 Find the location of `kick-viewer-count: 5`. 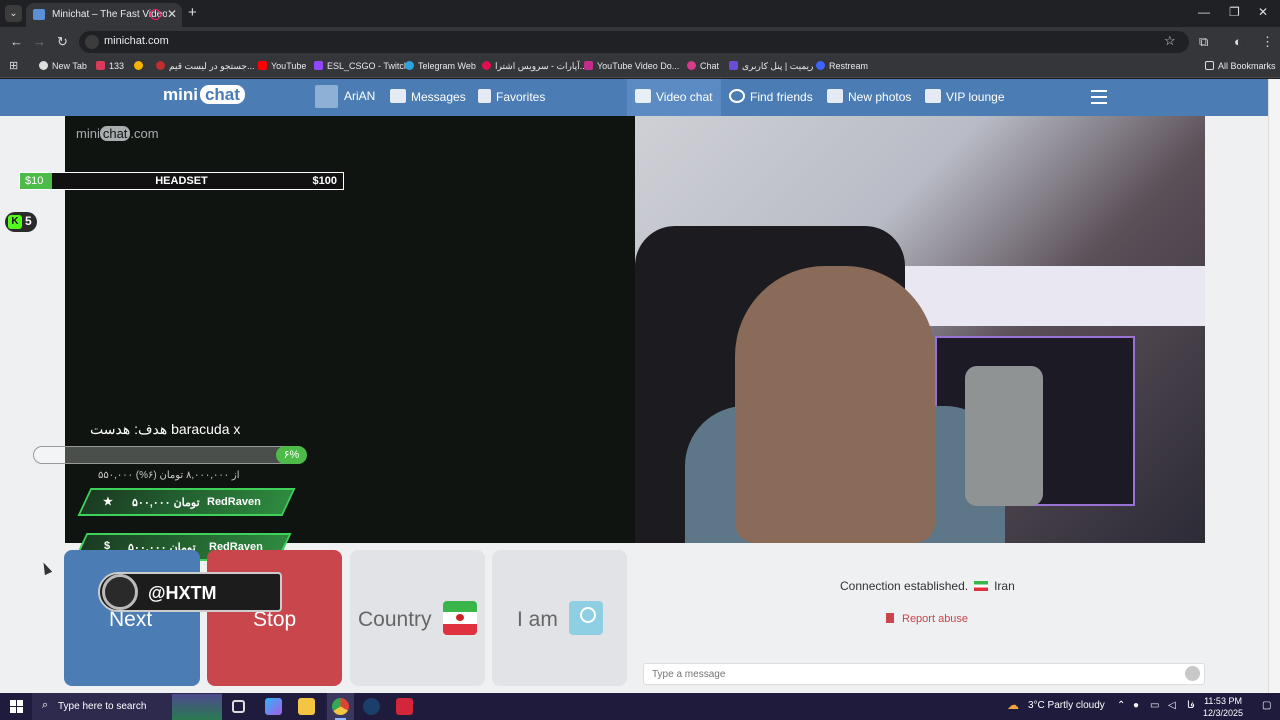

kick-viewer-count: 5 is located at coordinates (28, 221).